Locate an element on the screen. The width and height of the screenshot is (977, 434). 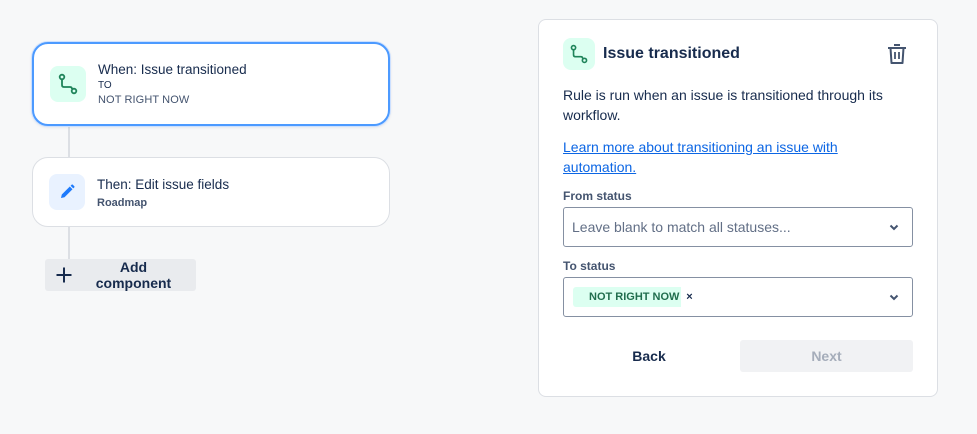
action-card: Then: Edit issue fields Roadmap is located at coordinates (211, 192).